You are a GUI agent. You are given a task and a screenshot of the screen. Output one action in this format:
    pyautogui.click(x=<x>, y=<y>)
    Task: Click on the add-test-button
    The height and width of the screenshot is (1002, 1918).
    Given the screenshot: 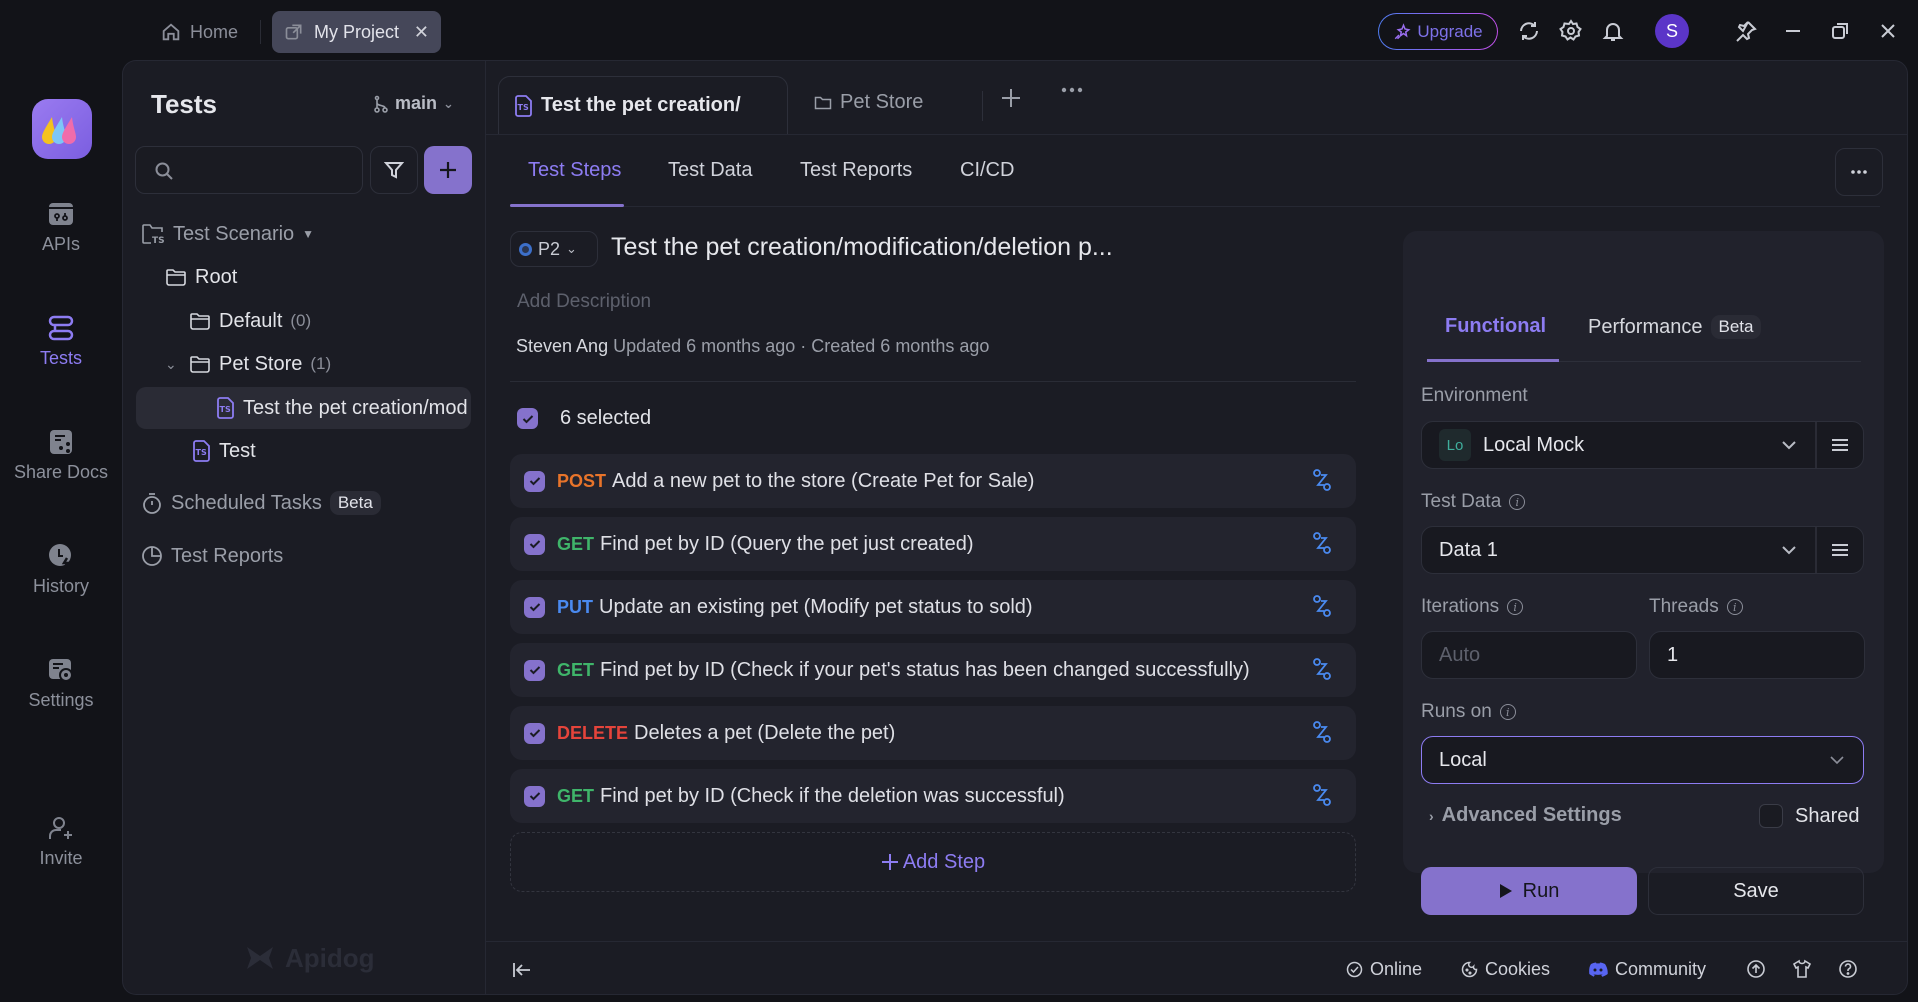 What is the action you would take?
    pyautogui.click(x=448, y=170)
    